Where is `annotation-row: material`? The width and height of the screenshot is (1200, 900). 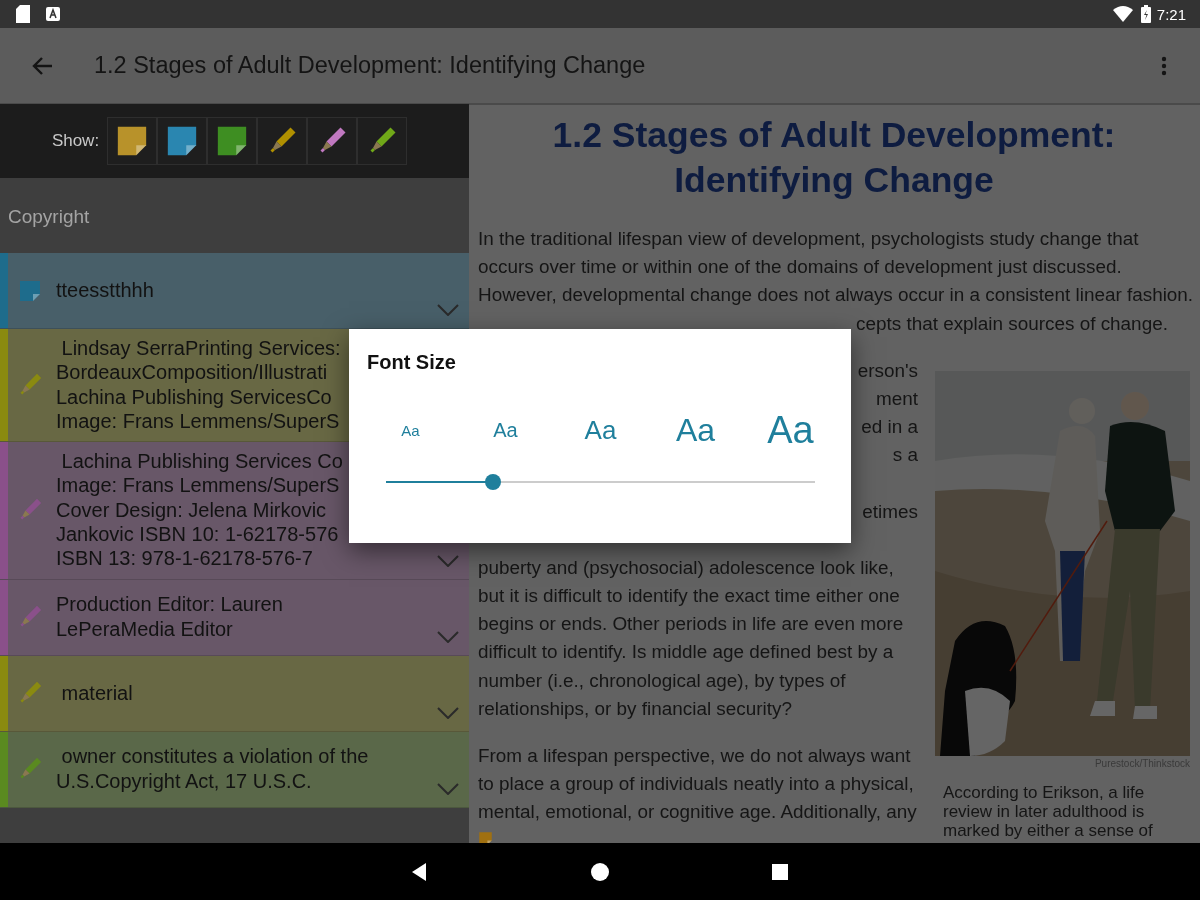 annotation-row: material is located at coordinates (234, 693).